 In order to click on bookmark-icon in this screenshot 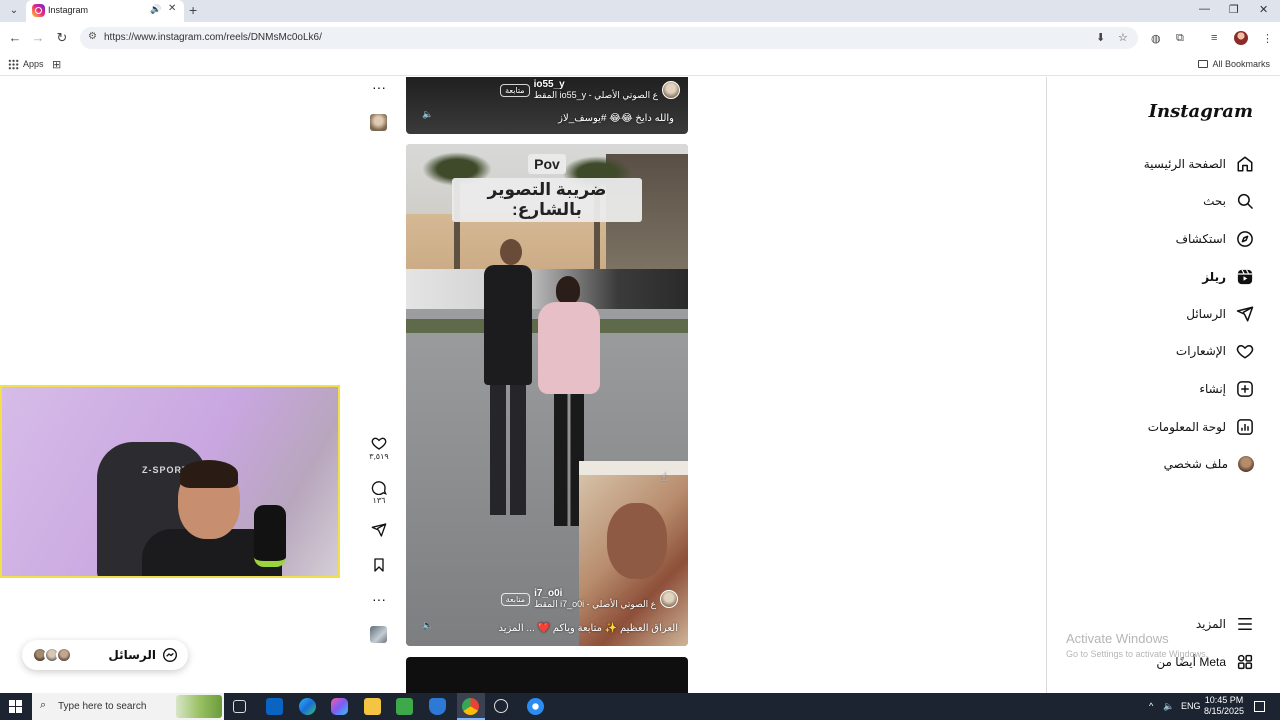, I will do `click(379, 565)`.